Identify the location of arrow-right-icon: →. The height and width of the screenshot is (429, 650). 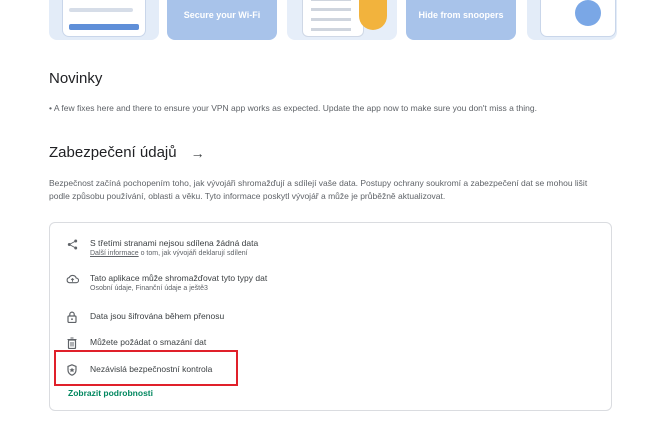
(198, 153).